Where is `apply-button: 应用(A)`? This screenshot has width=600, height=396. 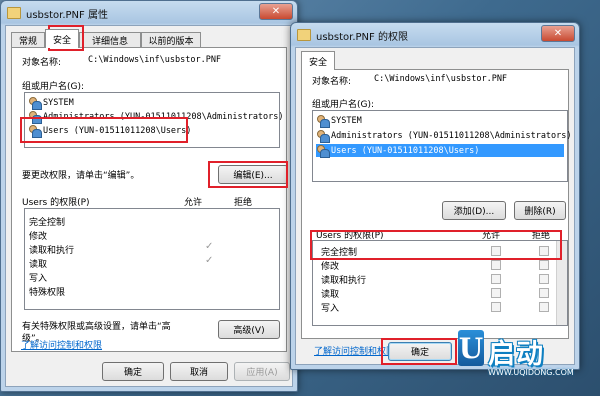
apply-button: 应用(A) is located at coordinates (262, 371).